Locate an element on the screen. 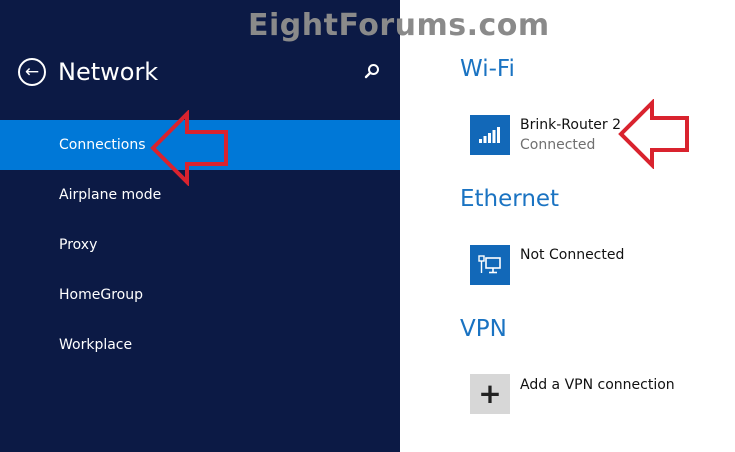 The height and width of the screenshot is (452, 735). vpn-section-title: VPN is located at coordinates (483, 329).